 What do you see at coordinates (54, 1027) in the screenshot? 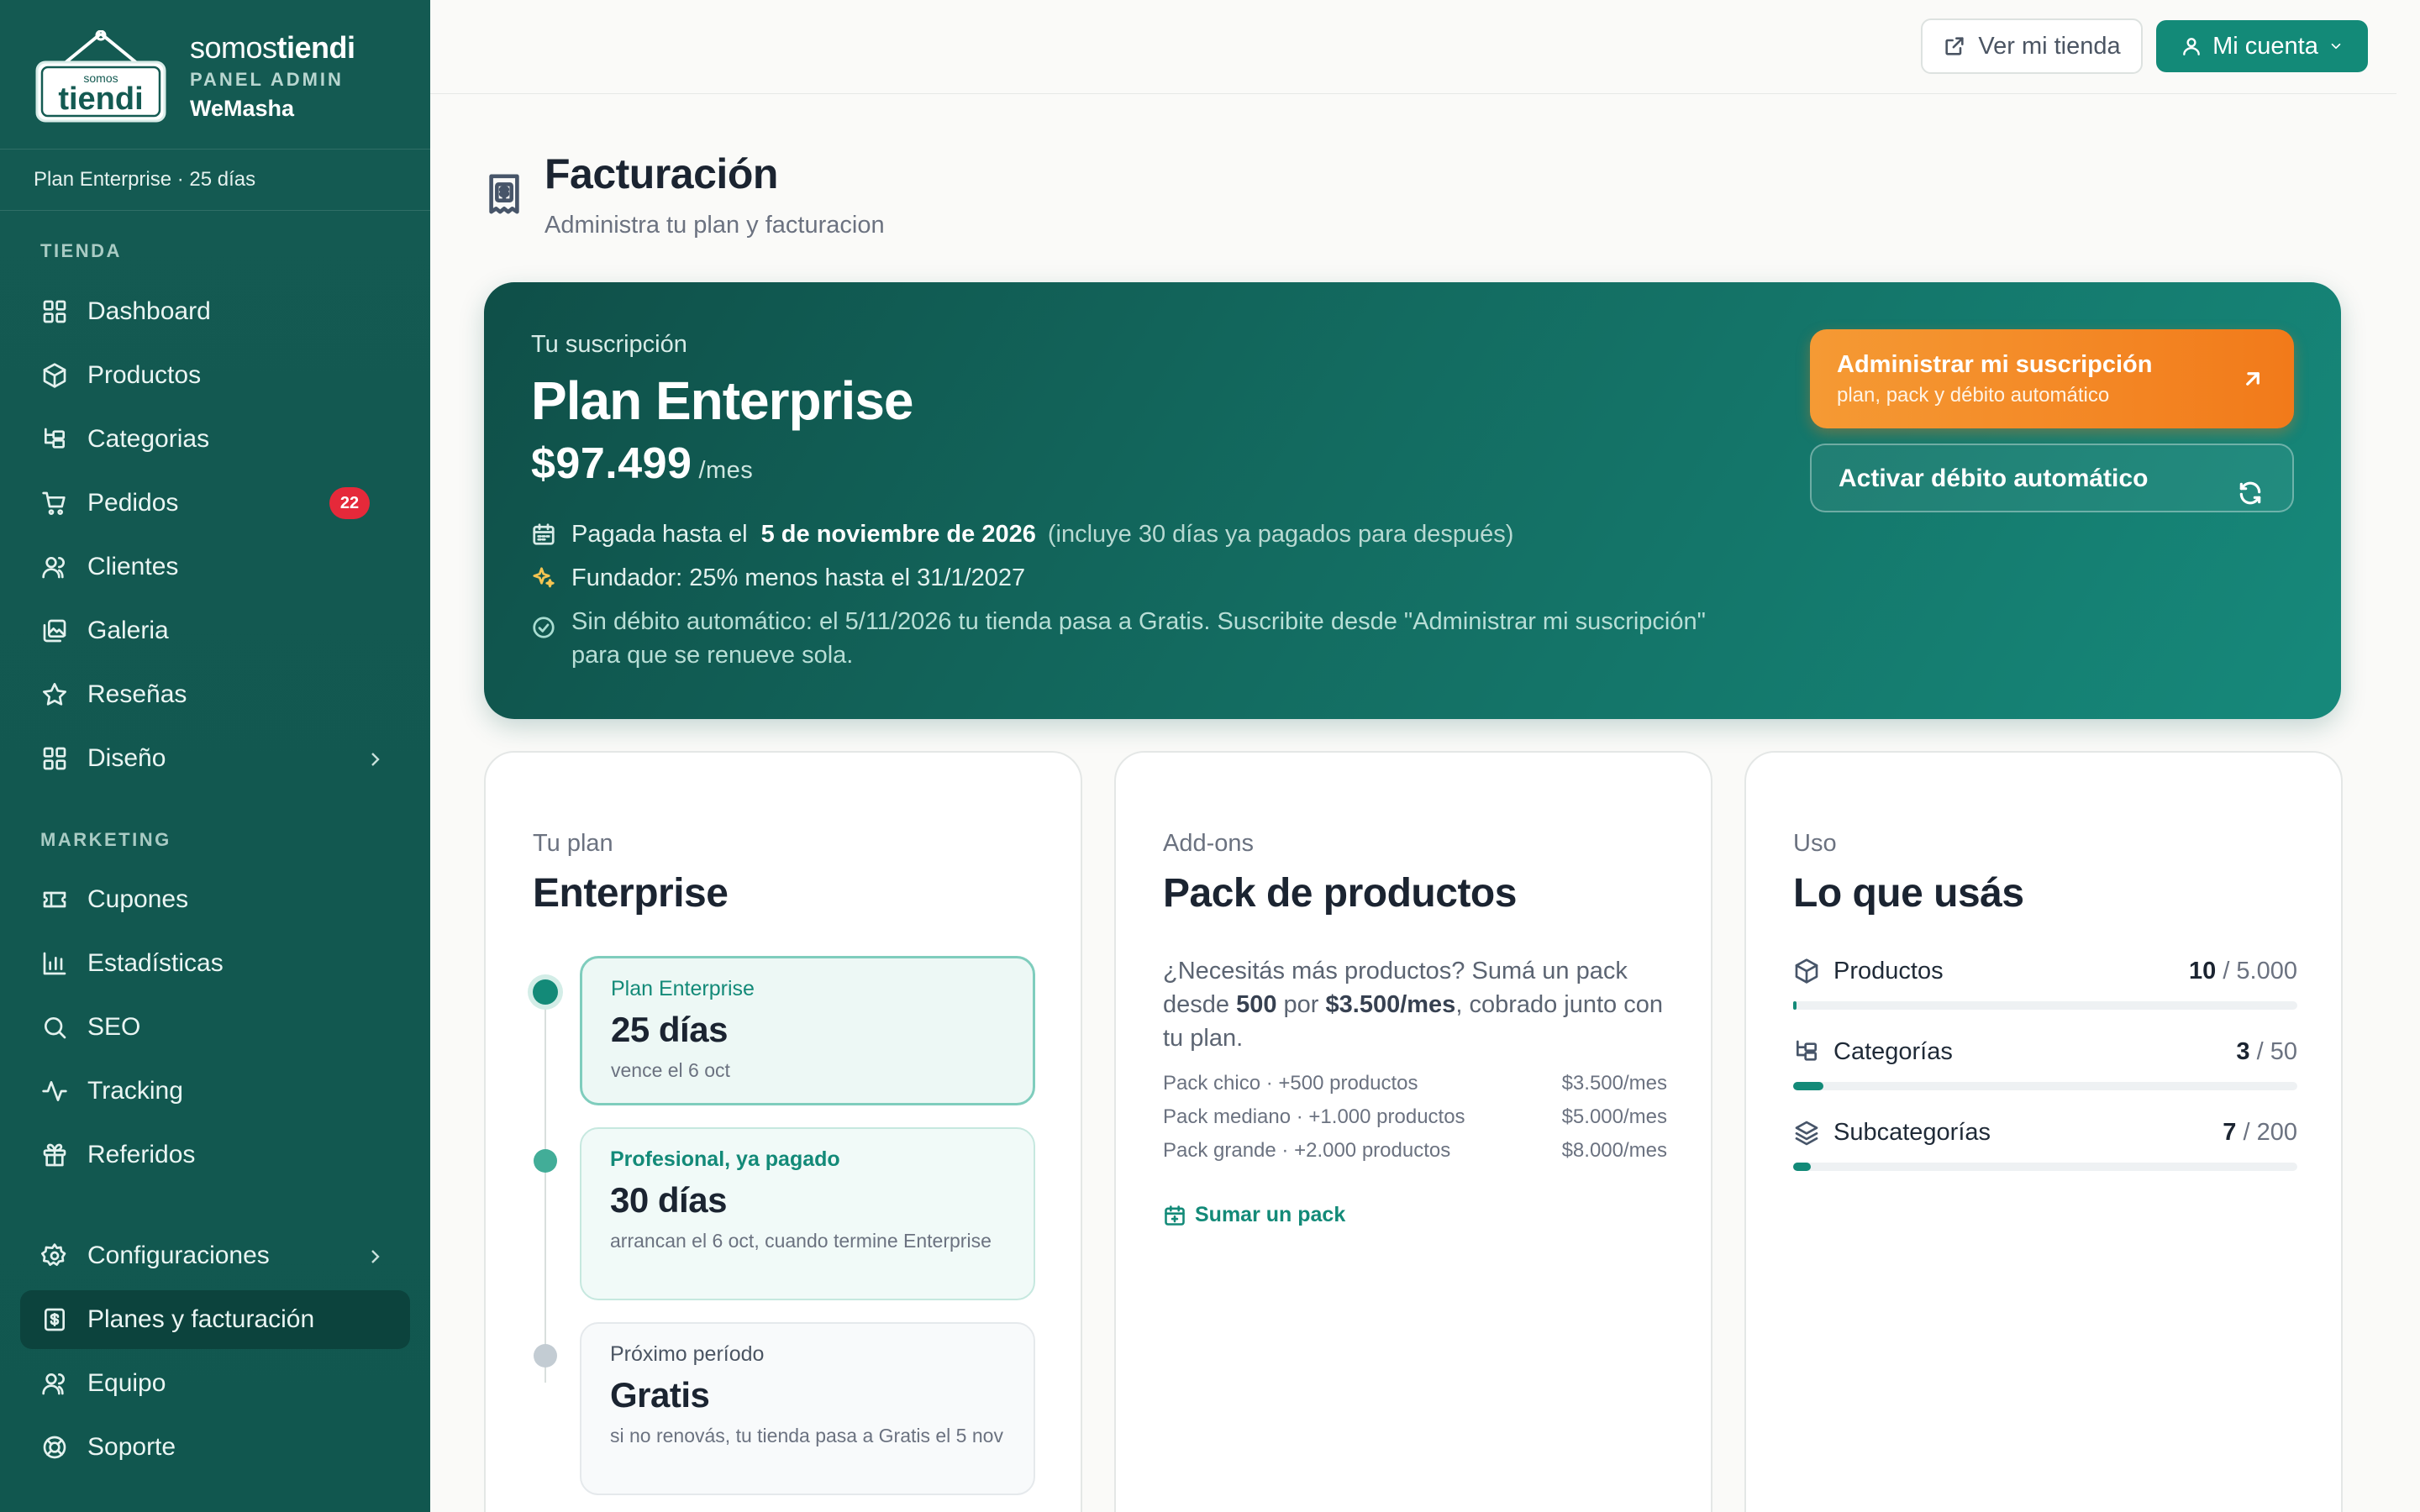
I see `search-icon` at bounding box center [54, 1027].